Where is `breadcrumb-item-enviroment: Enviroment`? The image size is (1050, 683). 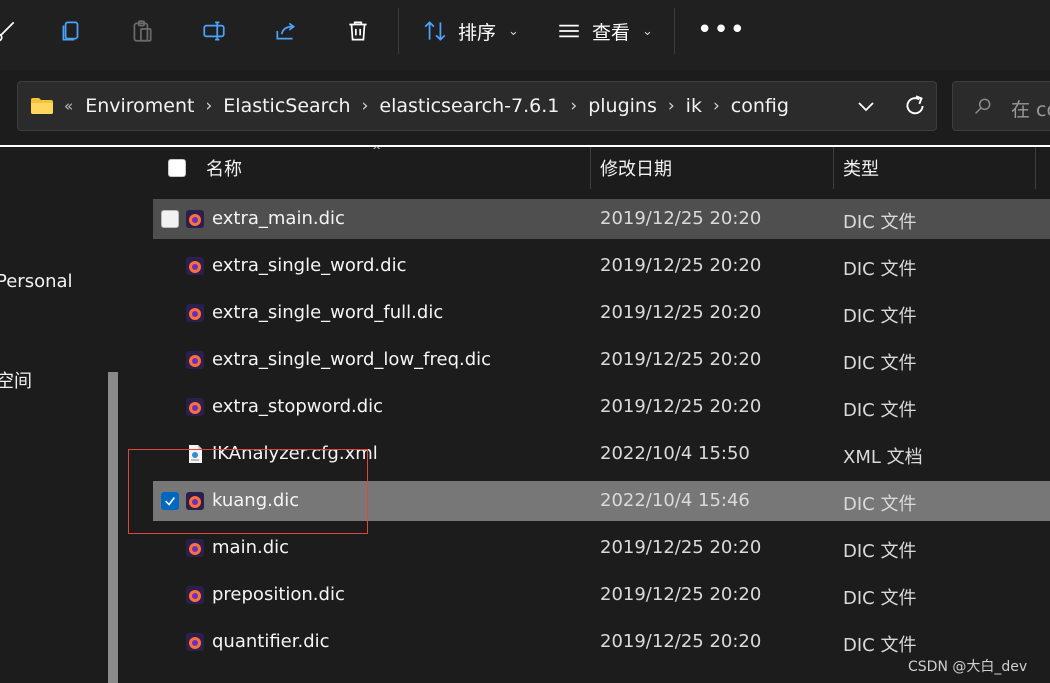 breadcrumb-item-enviroment: Enviroment is located at coordinates (139, 106).